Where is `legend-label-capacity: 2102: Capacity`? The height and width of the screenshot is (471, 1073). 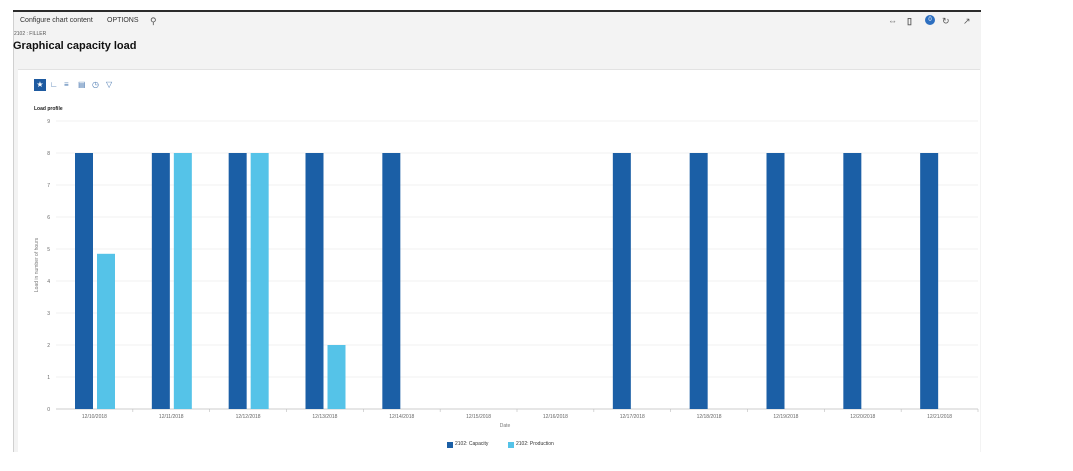 legend-label-capacity: 2102: Capacity is located at coordinates (471, 444).